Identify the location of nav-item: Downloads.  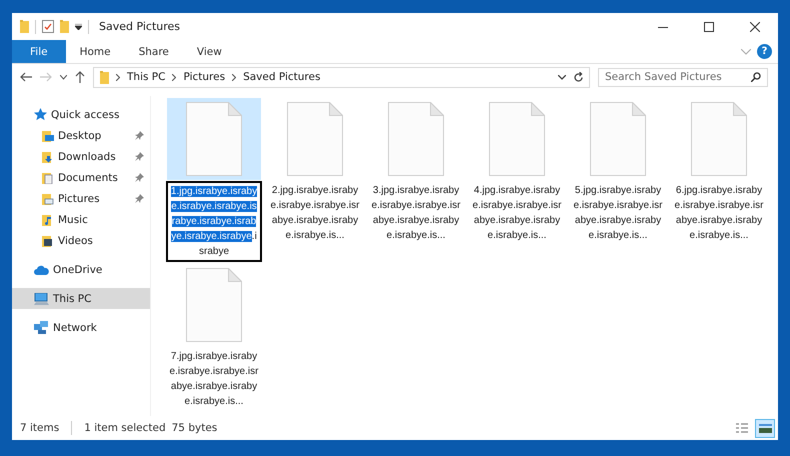
(81, 156).